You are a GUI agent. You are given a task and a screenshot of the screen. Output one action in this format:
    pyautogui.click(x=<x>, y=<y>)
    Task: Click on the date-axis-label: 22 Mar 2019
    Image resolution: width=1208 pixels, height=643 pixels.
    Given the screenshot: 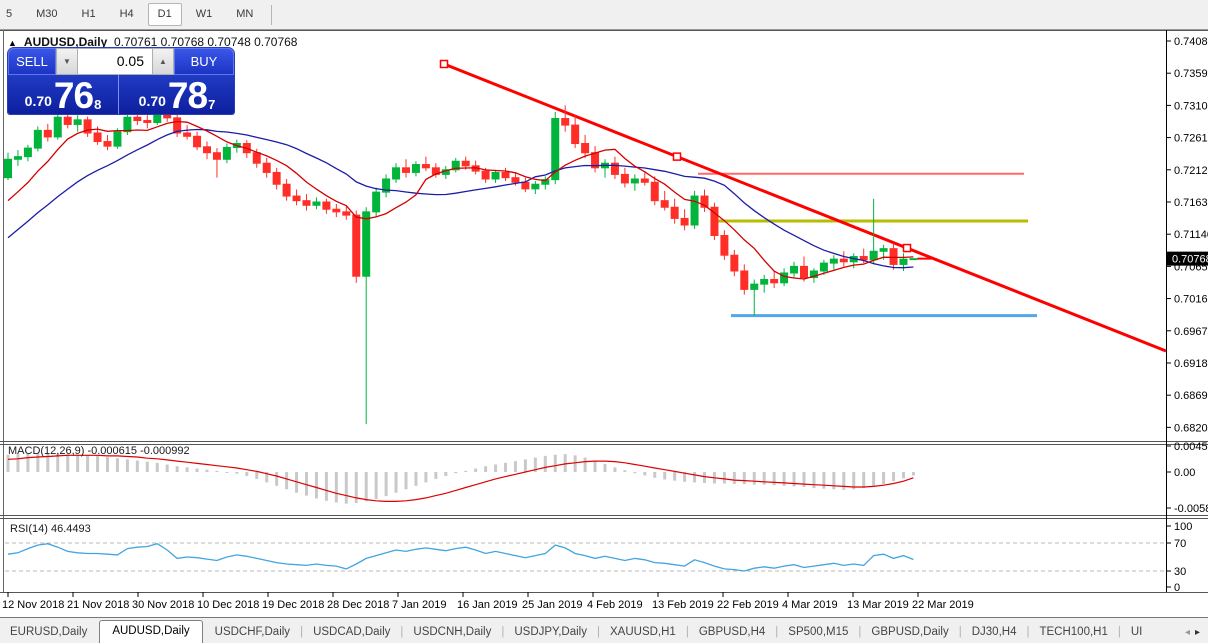 What is the action you would take?
    pyautogui.click(x=943, y=605)
    